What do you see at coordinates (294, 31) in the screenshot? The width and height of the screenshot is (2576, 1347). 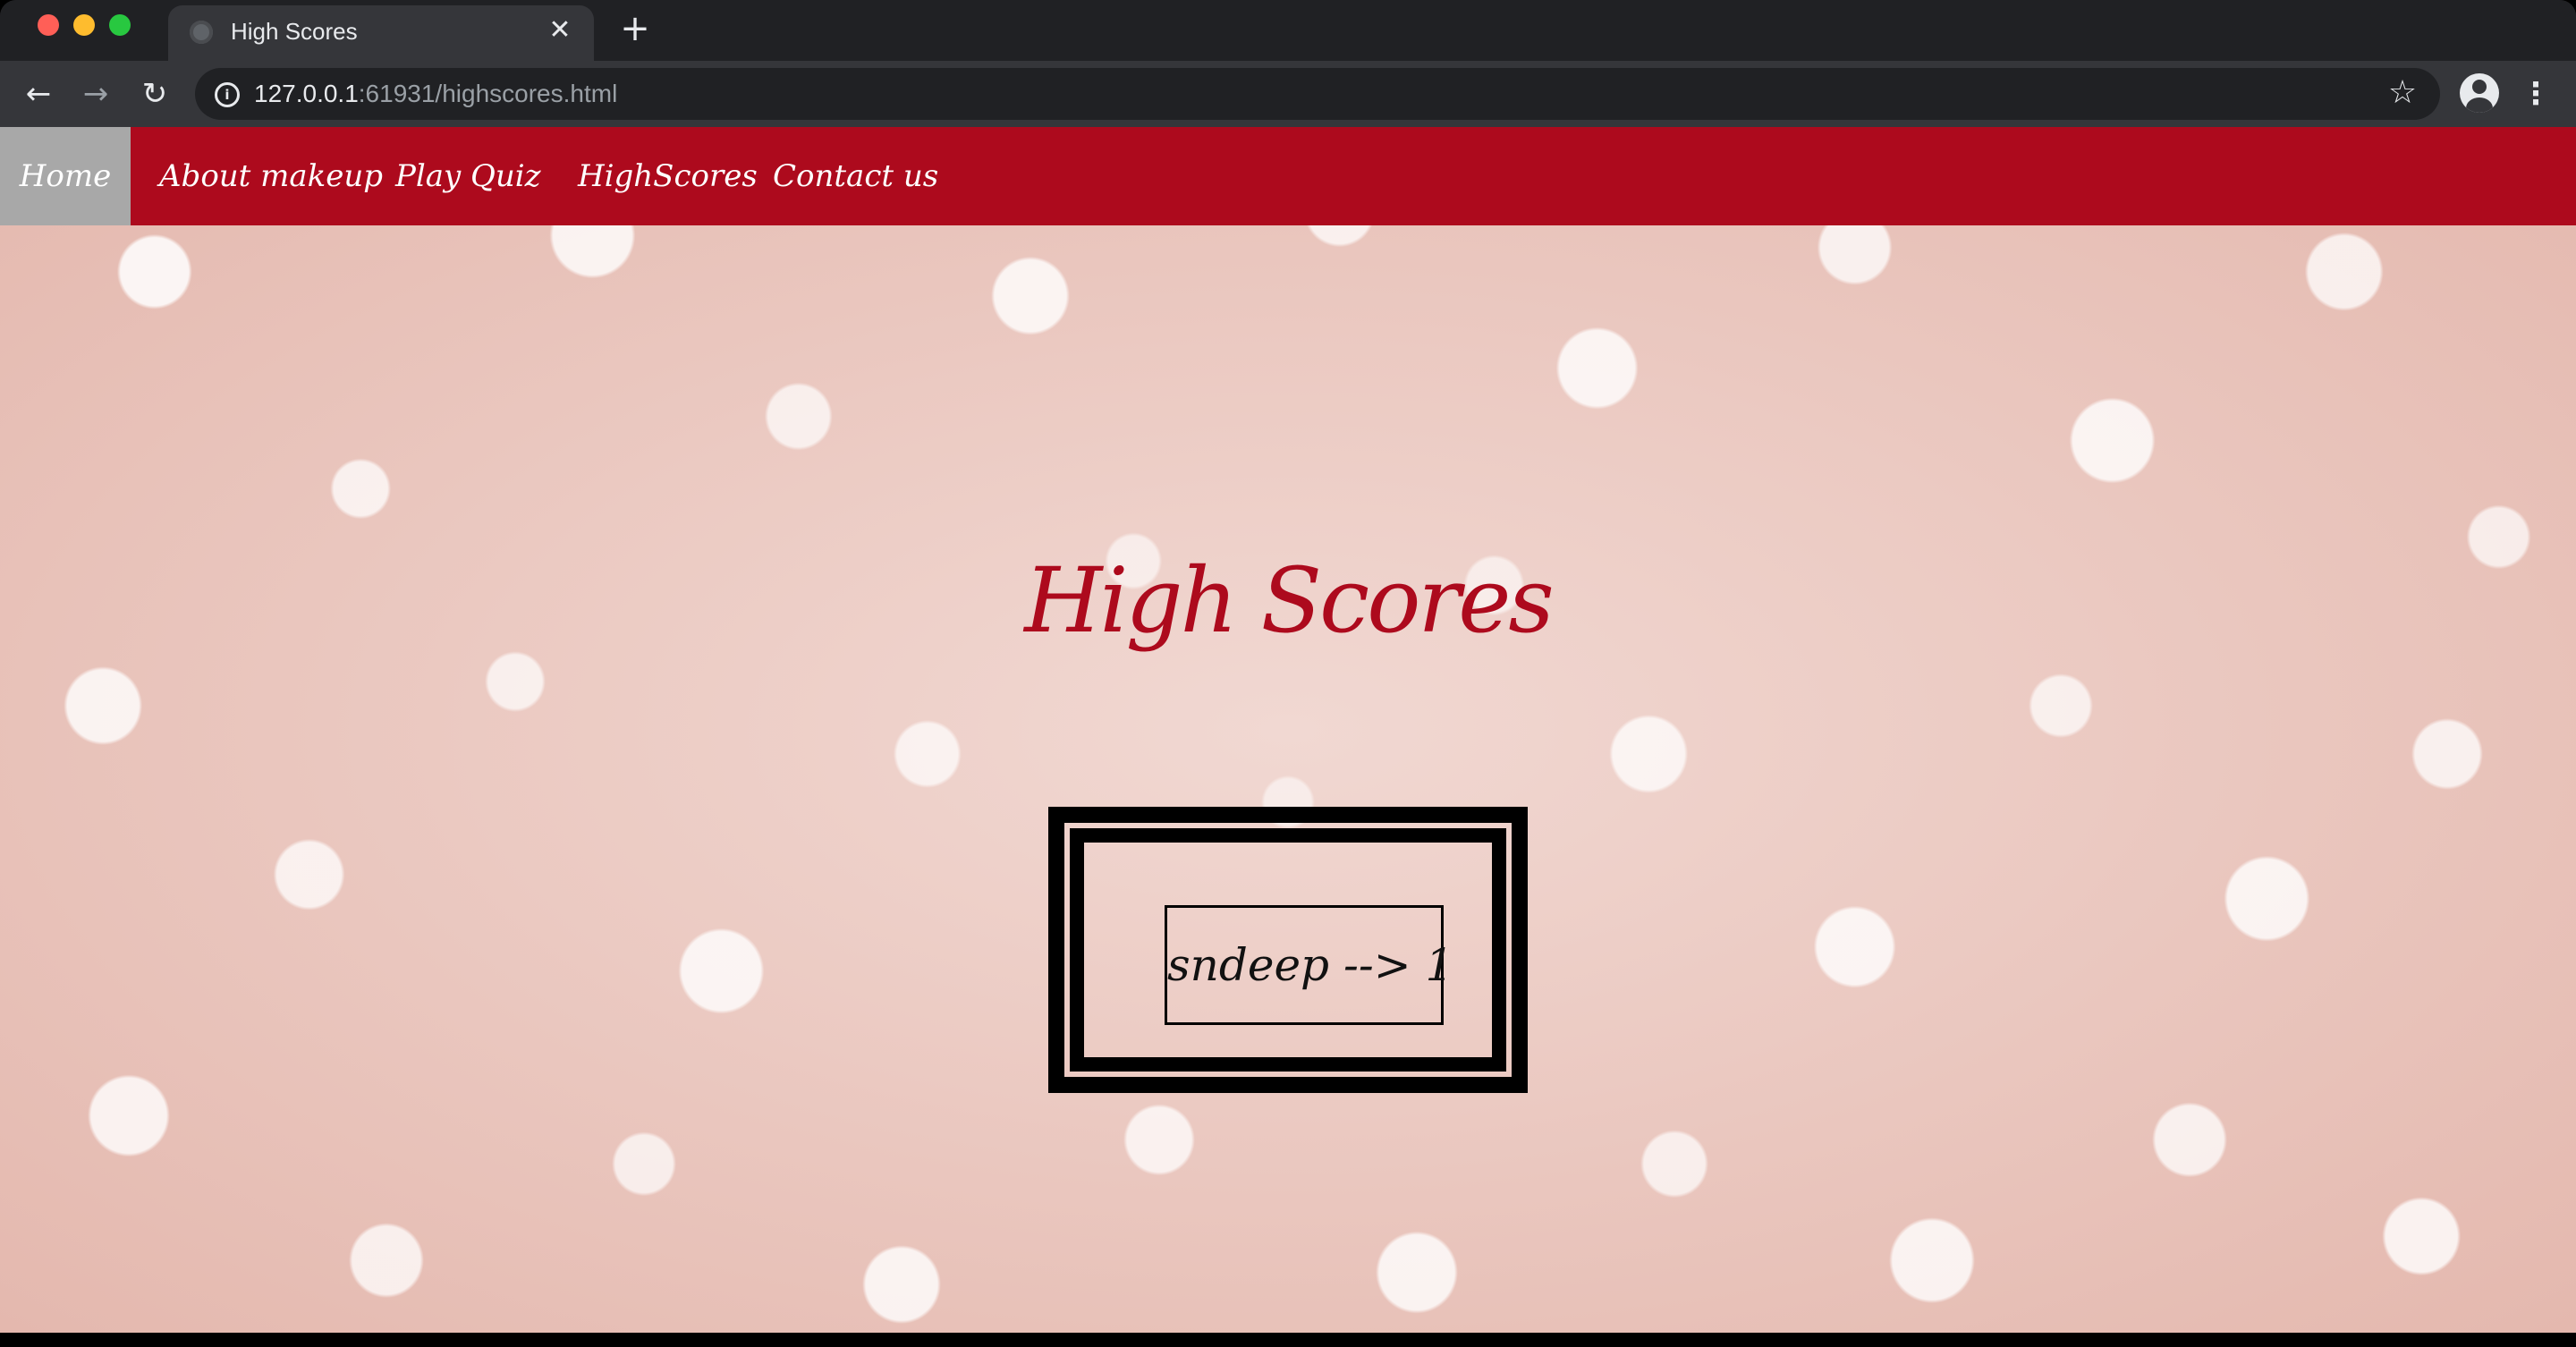 I see `tab-title: High Scores` at bounding box center [294, 31].